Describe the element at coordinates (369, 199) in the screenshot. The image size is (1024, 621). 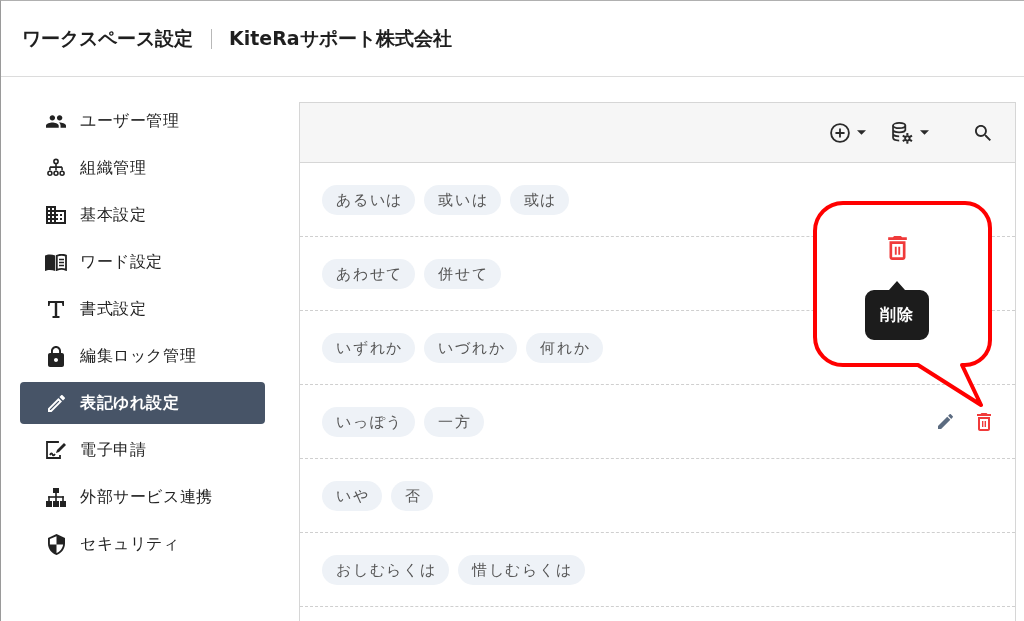
I see `term-chip: あるいは` at that location.